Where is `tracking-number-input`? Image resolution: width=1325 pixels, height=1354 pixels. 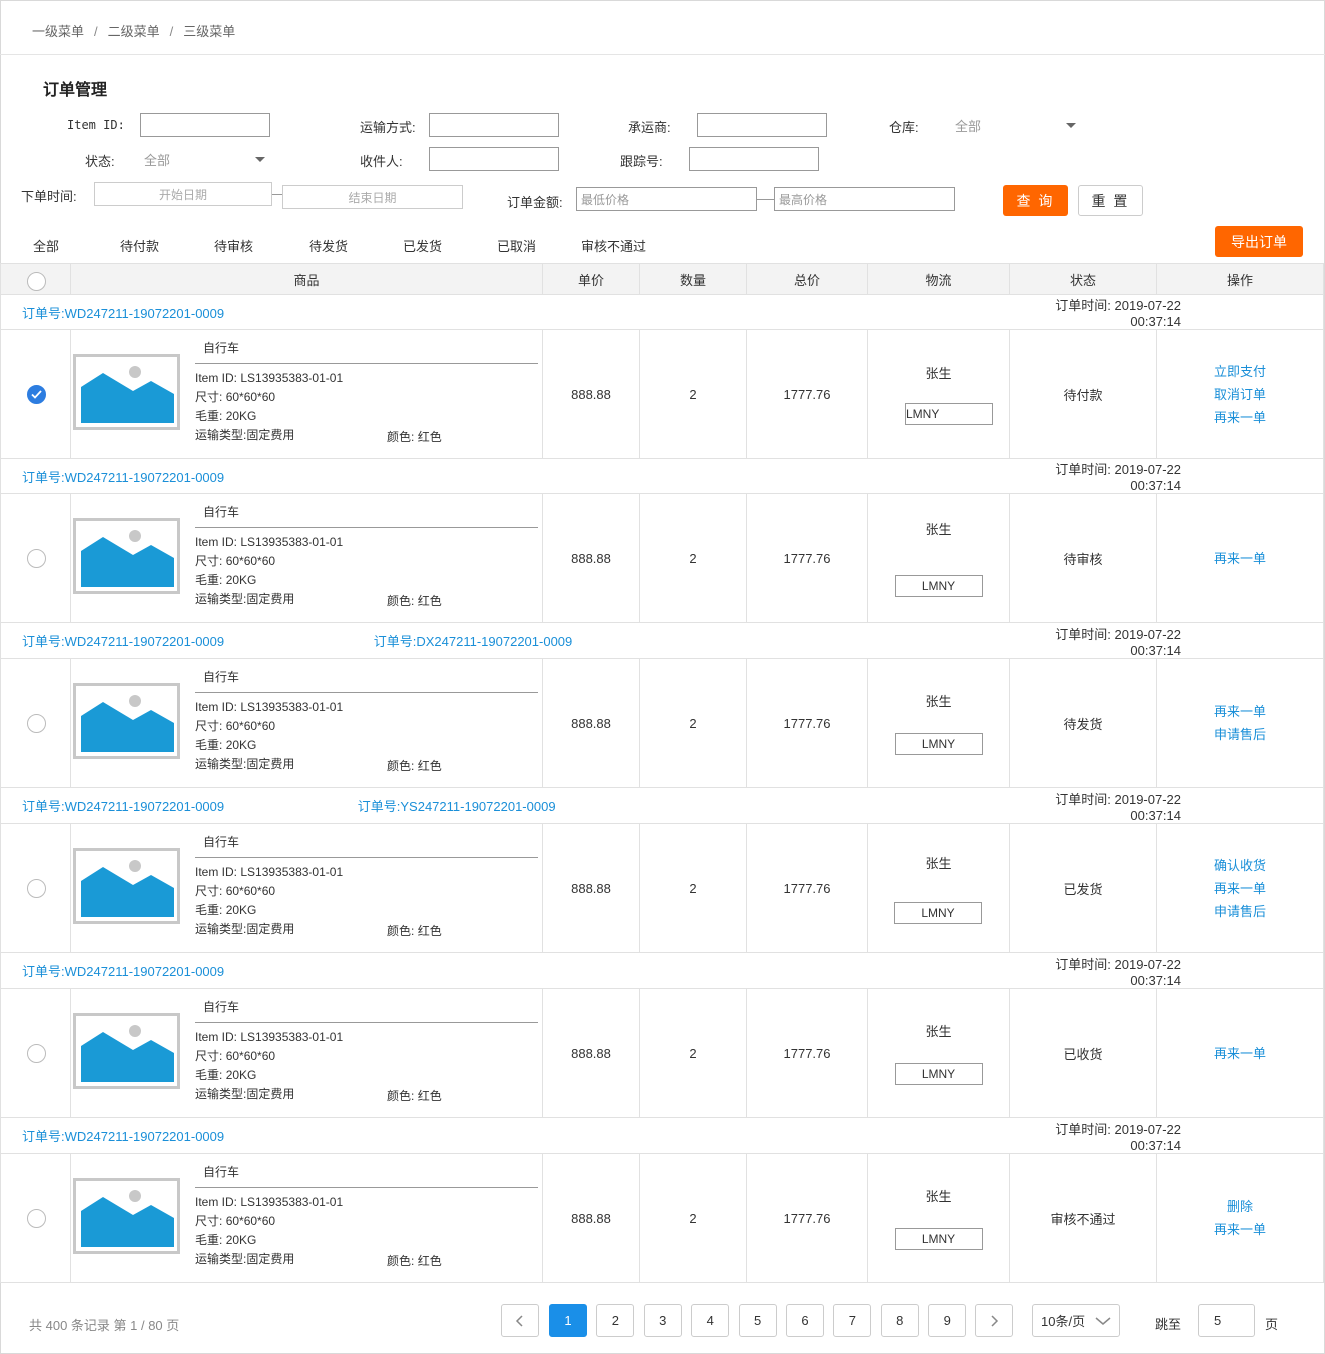 tracking-number-input is located at coordinates (754, 159).